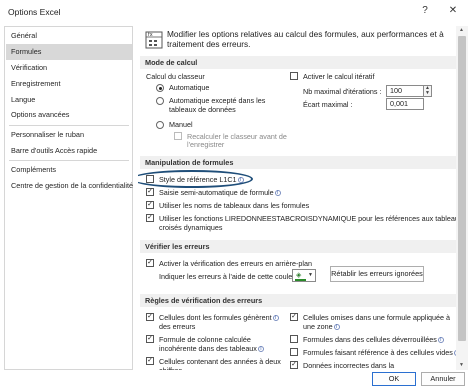 The height and width of the screenshot is (390, 474). What do you see at coordinates (211, 348) in the screenshot?
I see `rule-inconsistent-column-label-2: incohérente dans des tableaux i` at bounding box center [211, 348].